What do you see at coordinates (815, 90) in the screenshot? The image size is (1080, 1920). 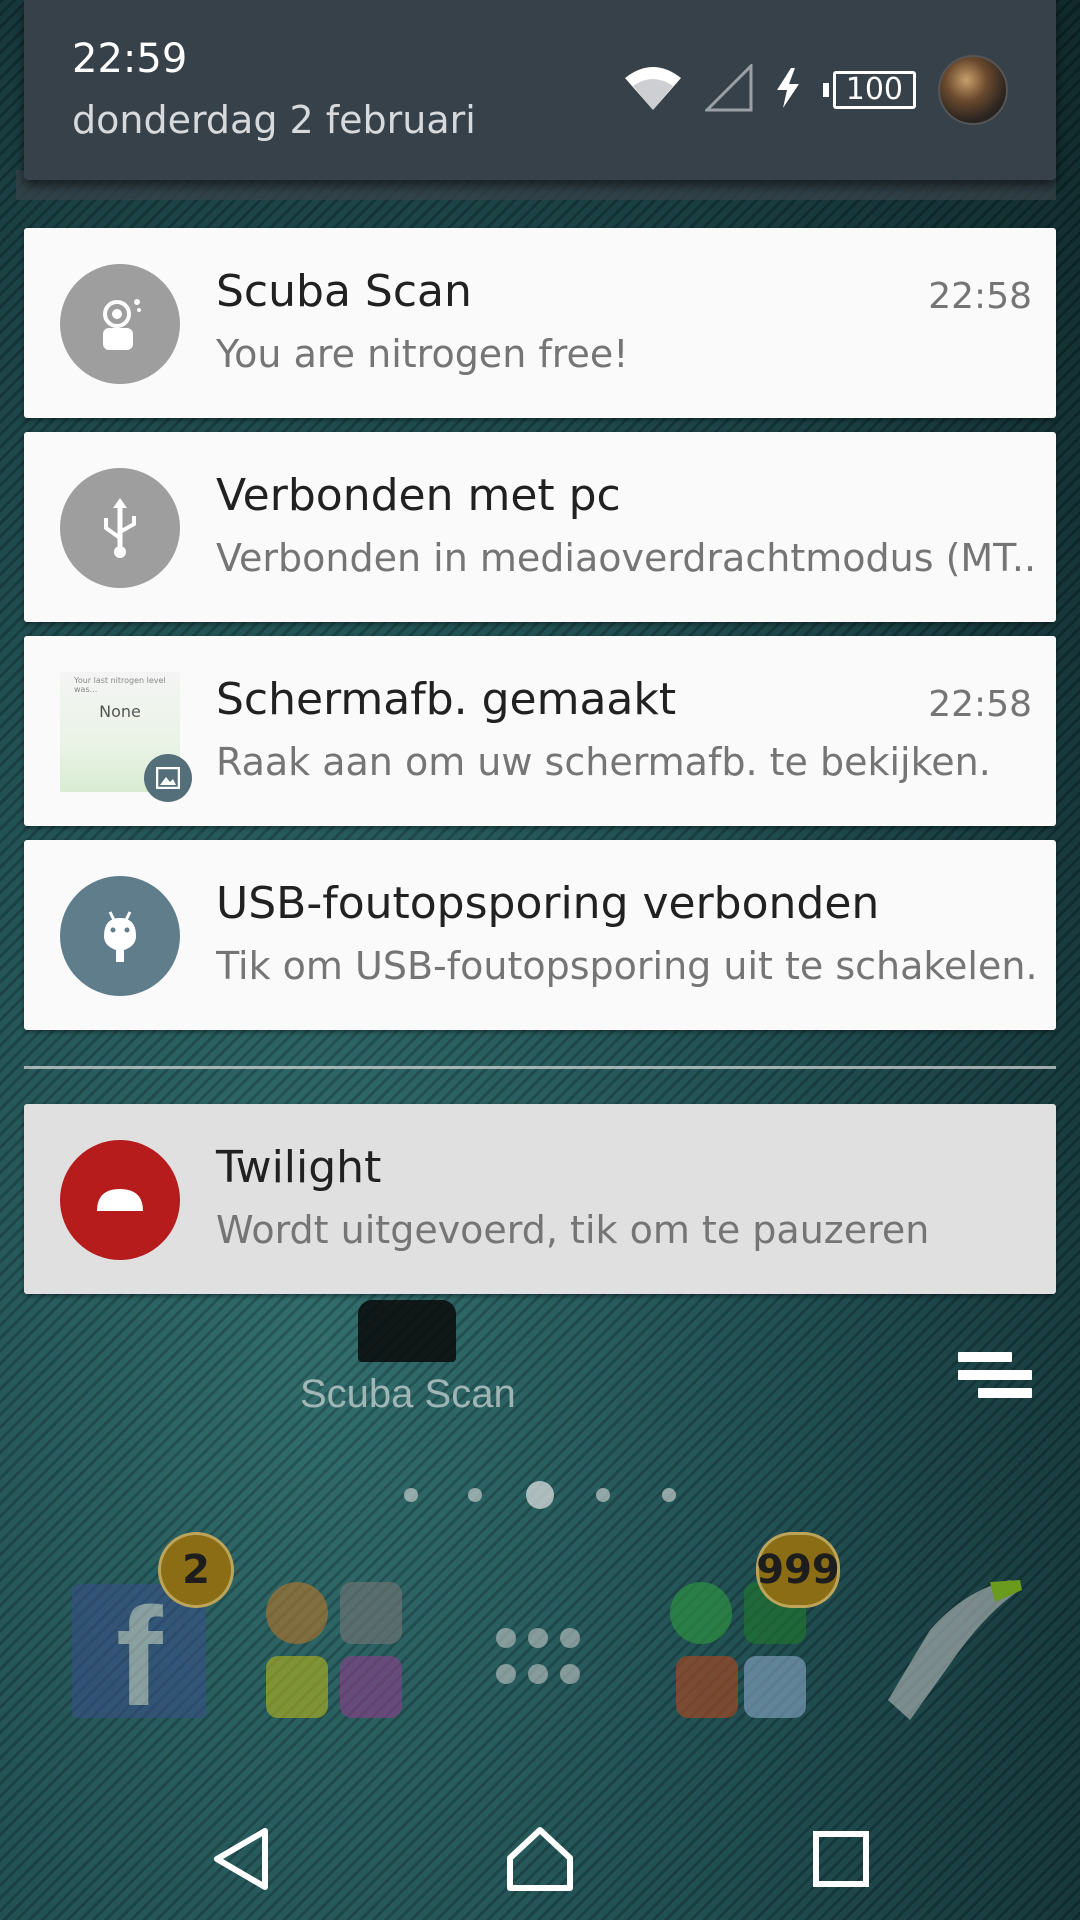 I see `system-icons: 100` at bounding box center [815, 90].